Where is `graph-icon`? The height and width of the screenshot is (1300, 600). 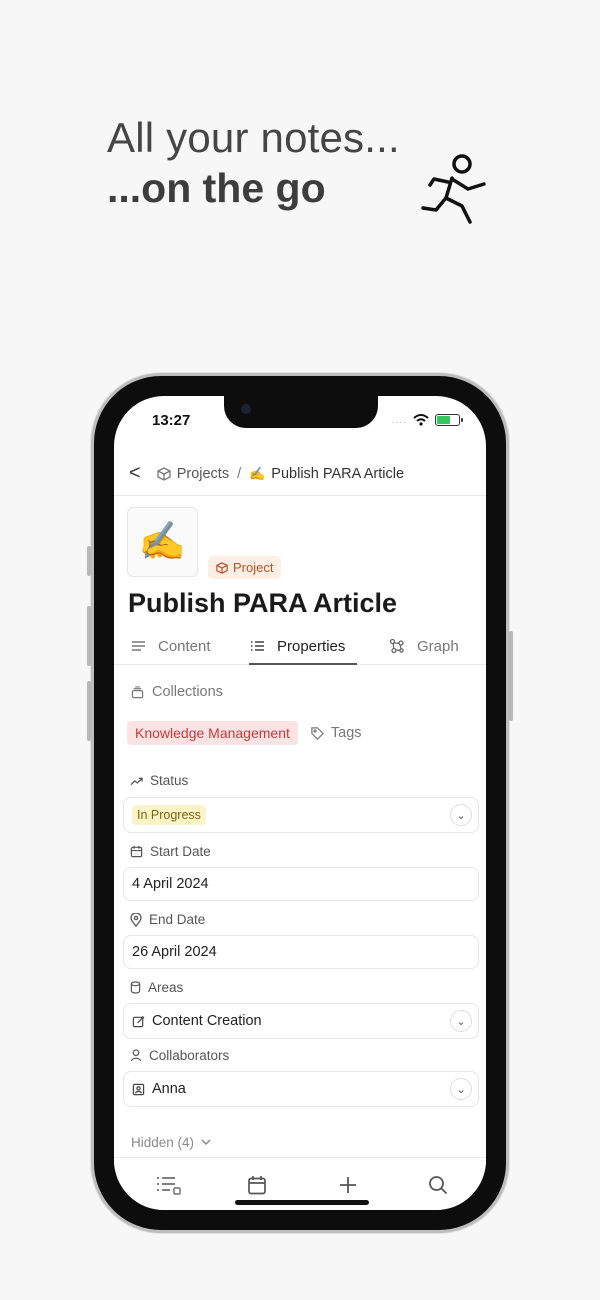 graph-icon is located at coordinates (396, 646).